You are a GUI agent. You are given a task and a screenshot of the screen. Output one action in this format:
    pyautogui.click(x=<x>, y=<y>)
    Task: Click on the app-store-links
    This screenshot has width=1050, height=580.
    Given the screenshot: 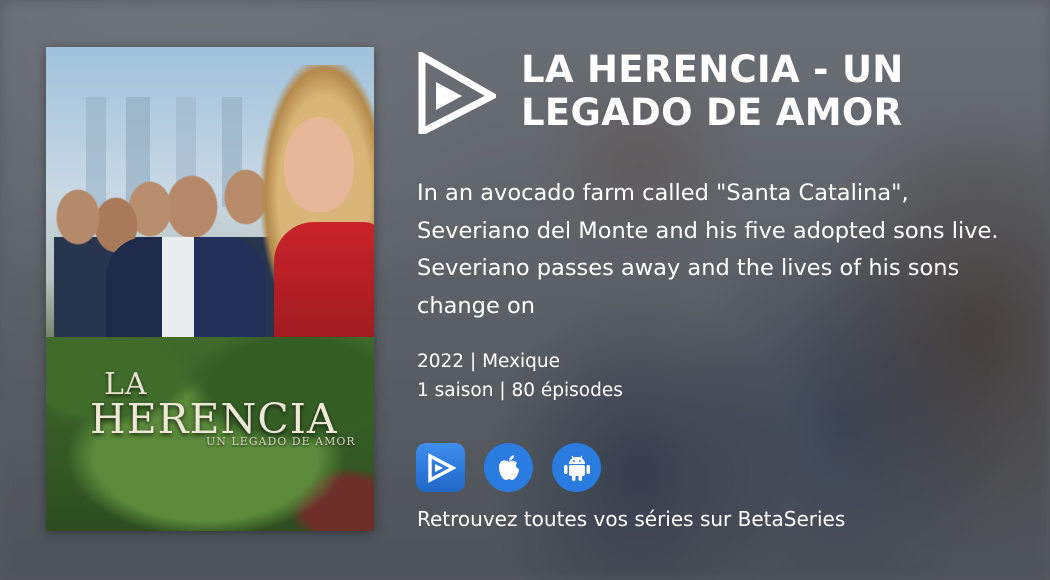 What is the action you would take?
    pyautogui.click(x=508, y=467)
    